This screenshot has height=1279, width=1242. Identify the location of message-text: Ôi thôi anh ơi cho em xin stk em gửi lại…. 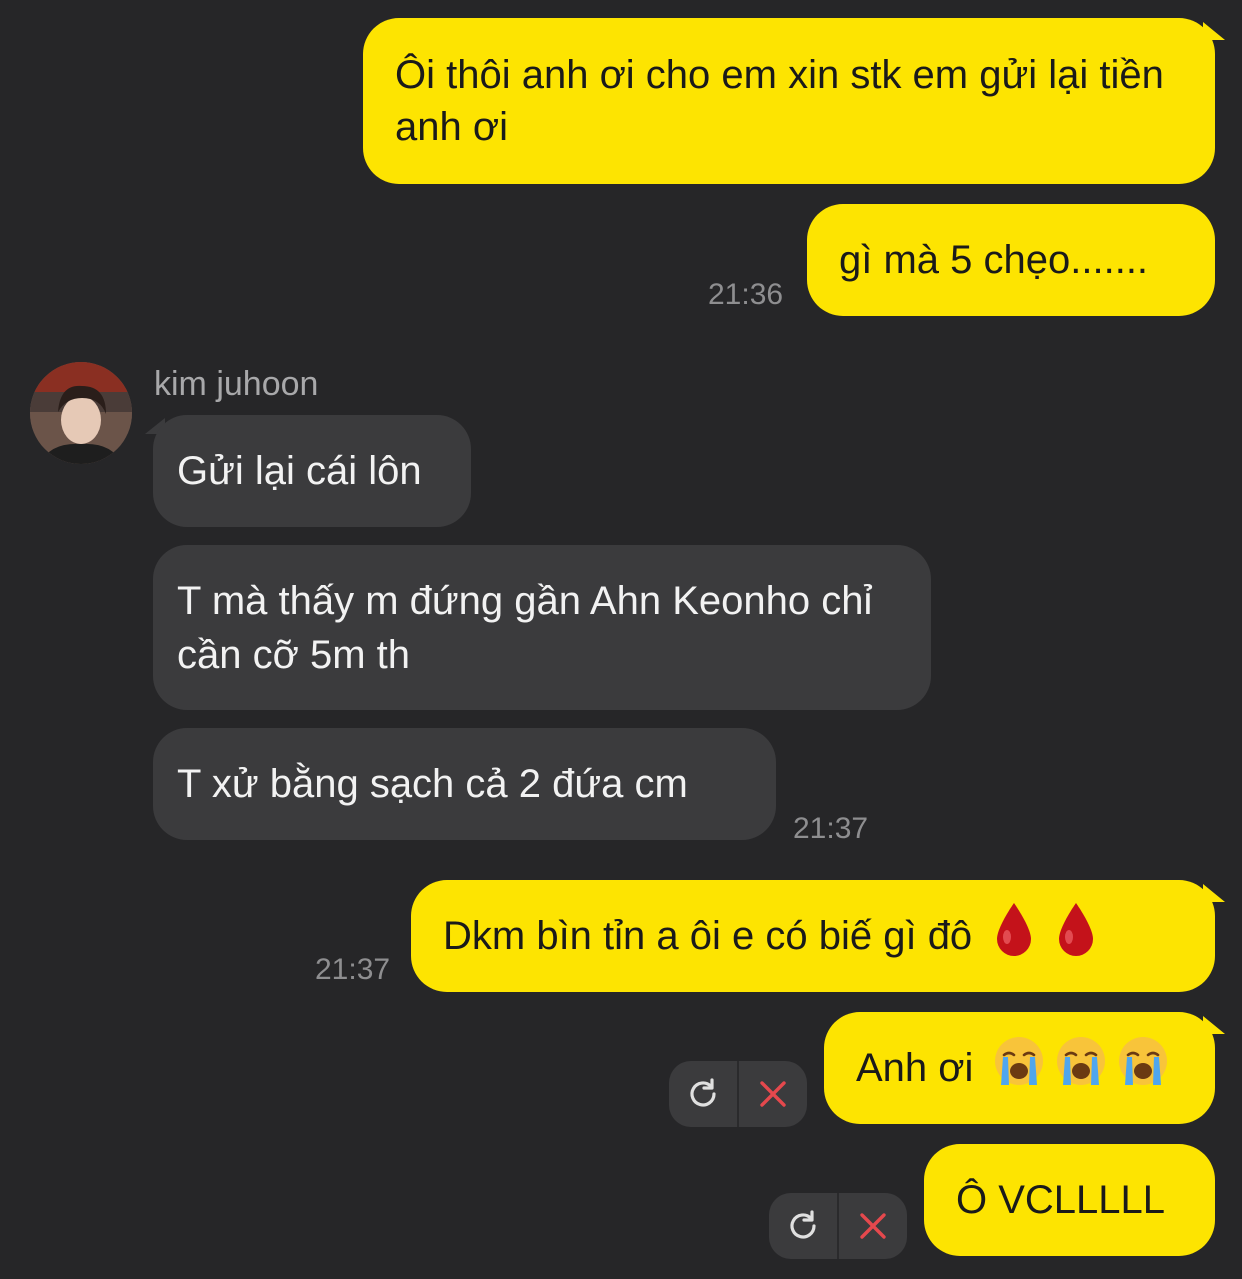
(779, 101).